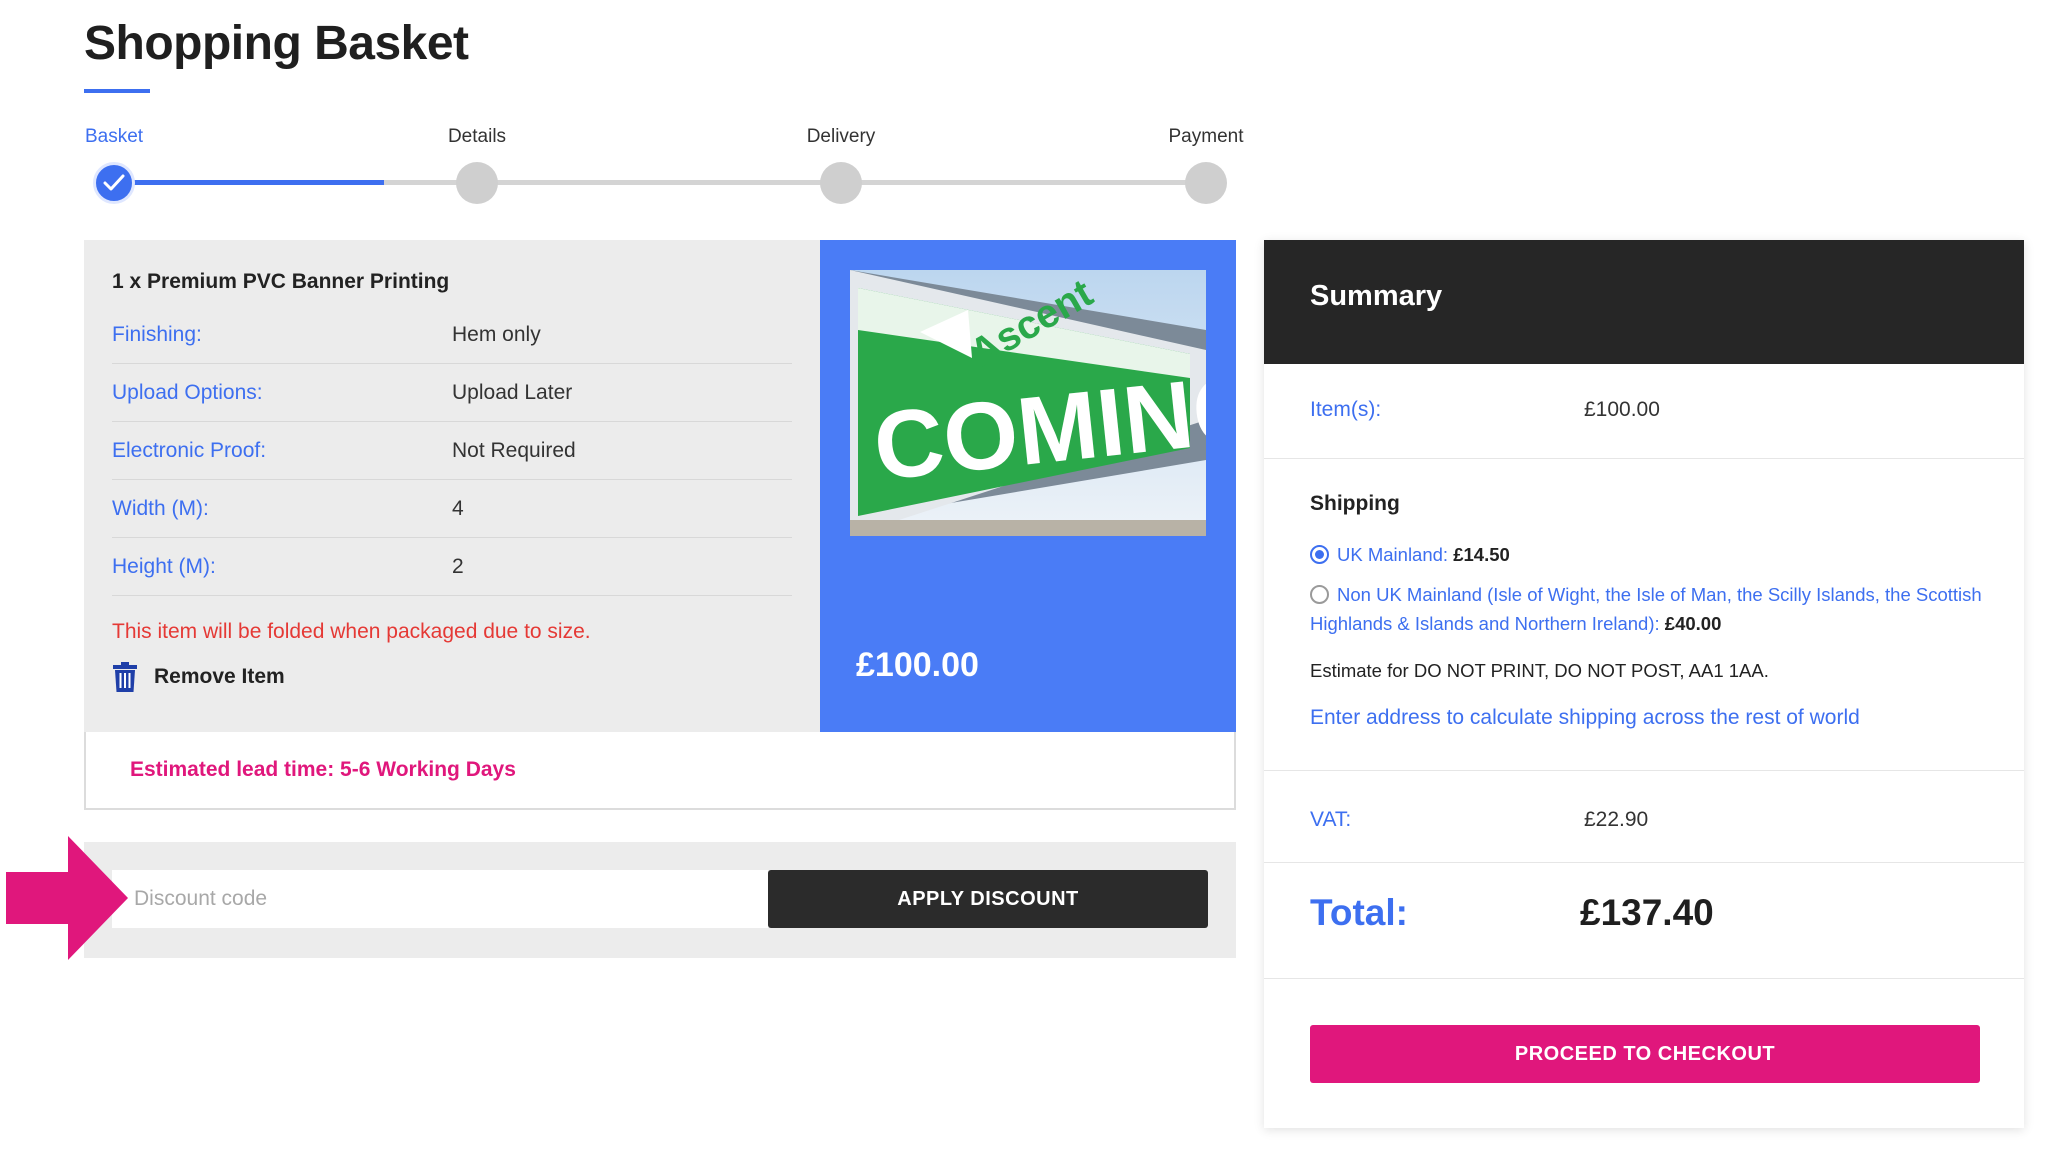  What do you see at coordinates (512, 392) in the screenshot?
I see `option-value: Upload Later` at bounding box center [512, 392].